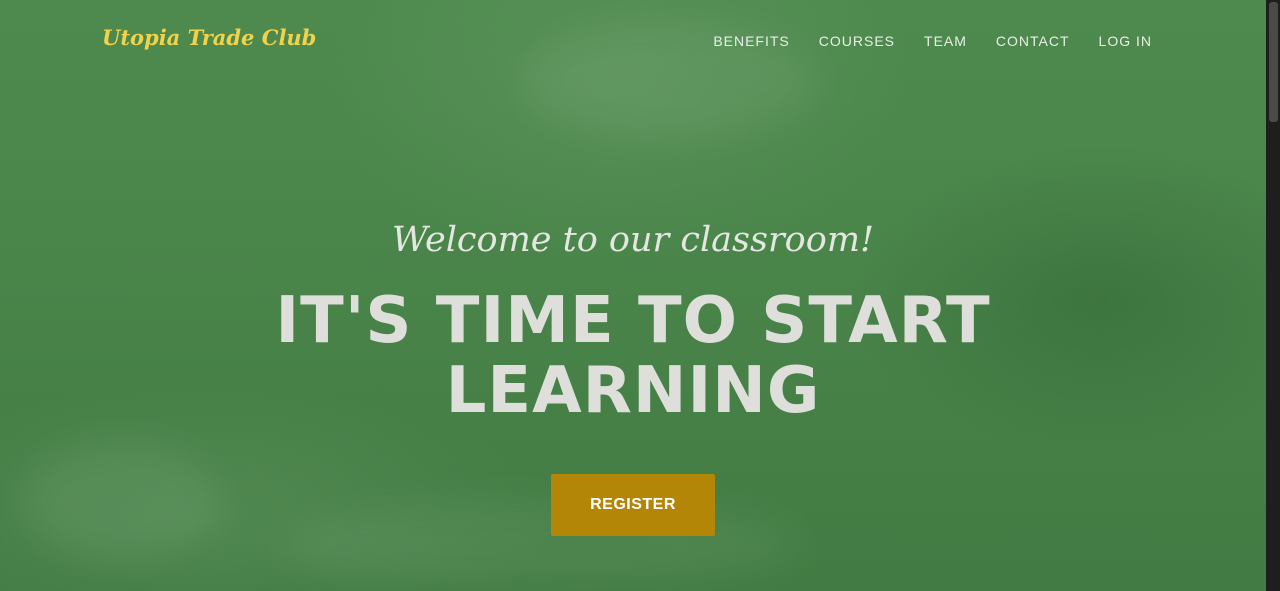 This screenshot has width=1280, height=591. I want to click on hero-headline-line1: IT'S TIME TO START, so click(633, 321).